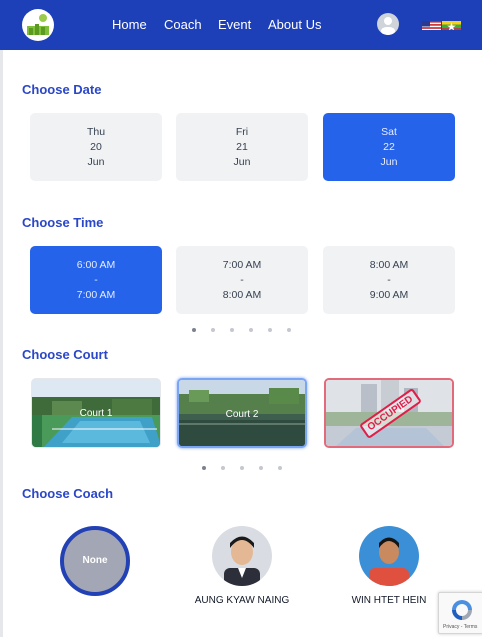 Image resolution: width=482 pixels, height=637 pixels. I want to click on coach-name: WIN HTET HEIN, so click(389, 600).